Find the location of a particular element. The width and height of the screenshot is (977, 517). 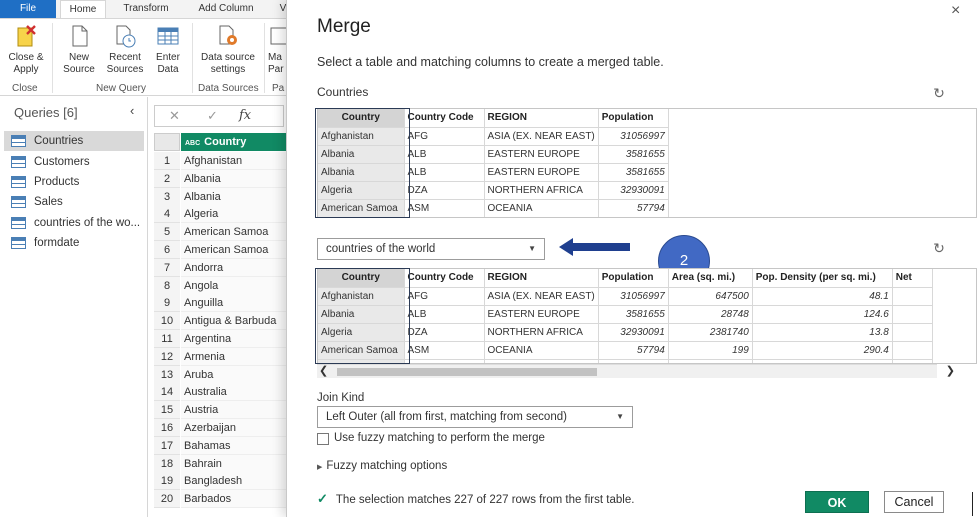

cell-country: Anguilla is located at coordinates (236, 303).